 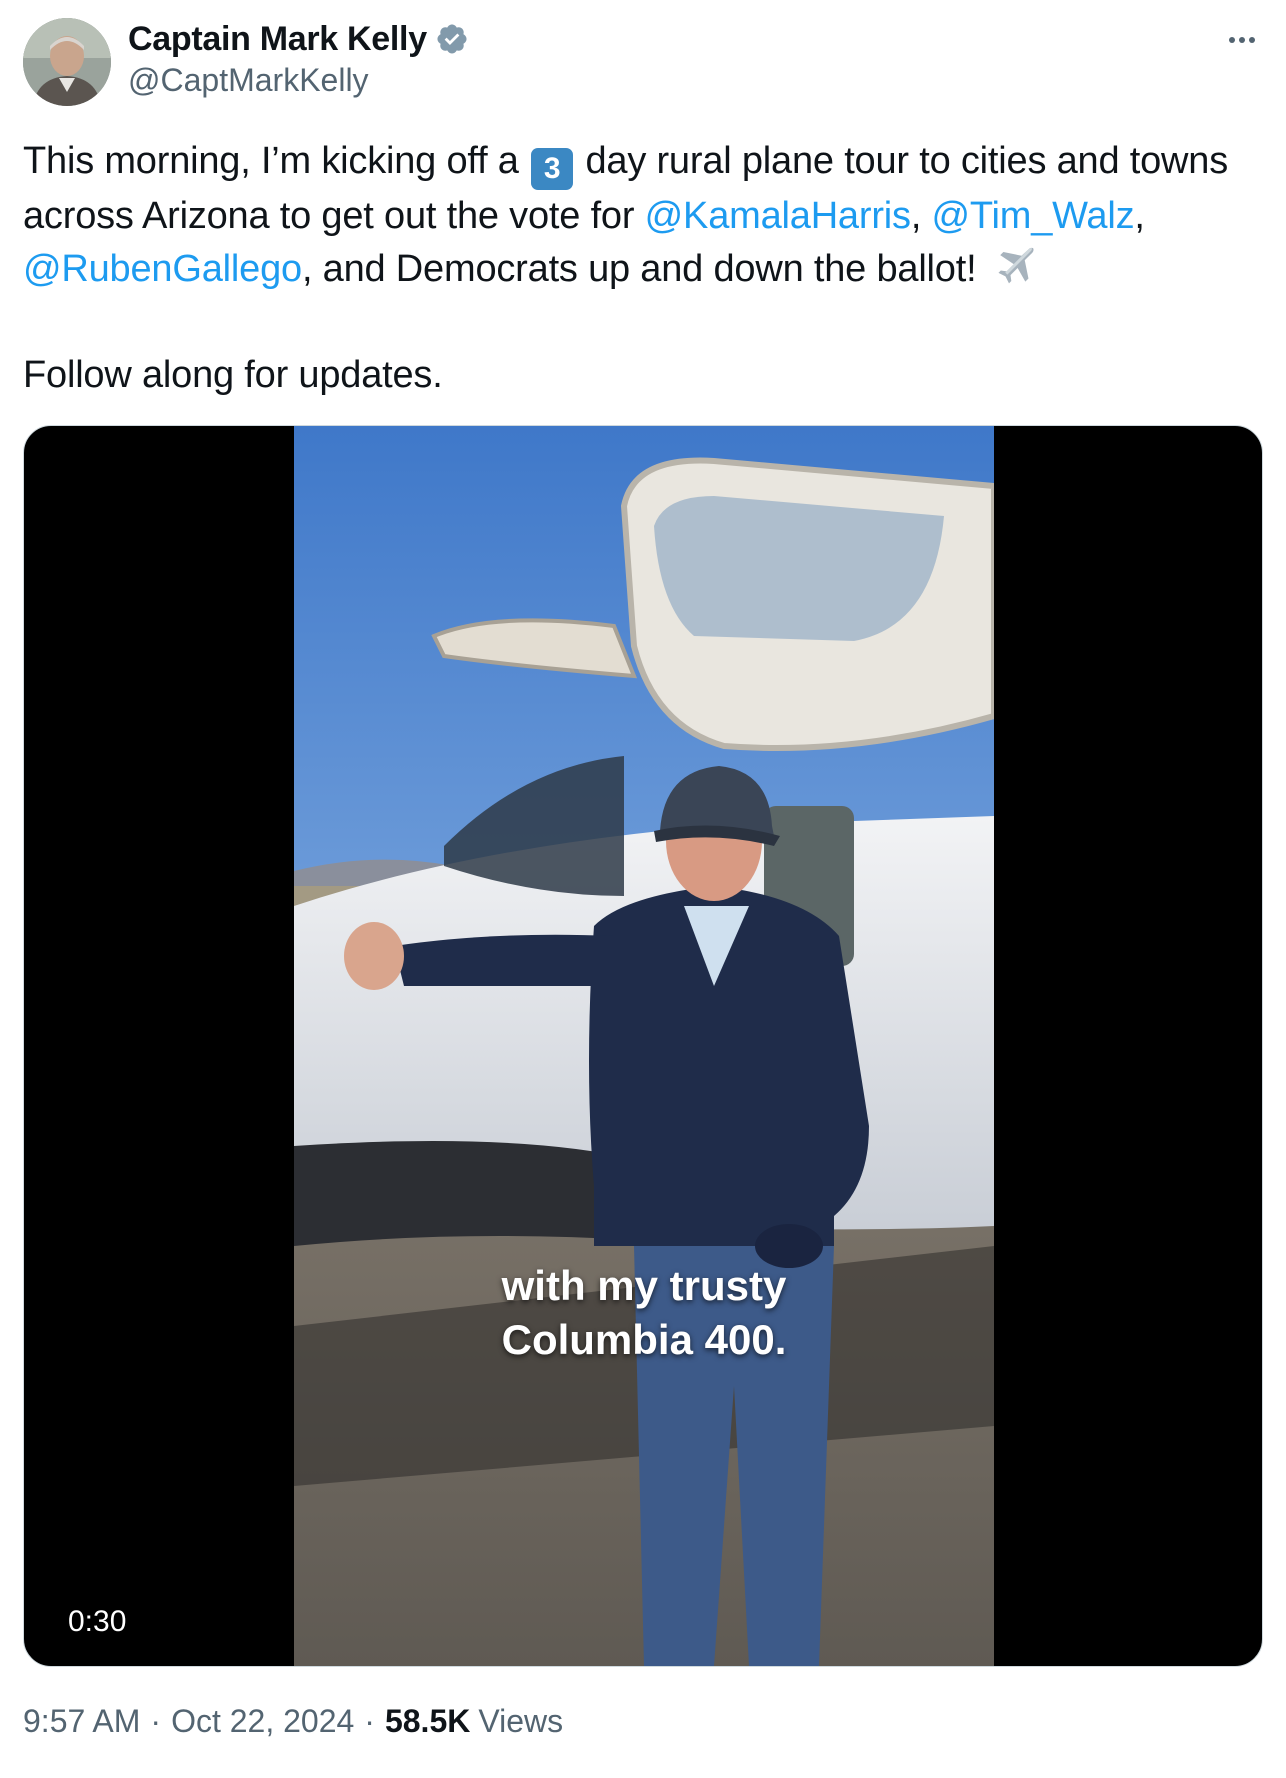 I want to click on views-count: 58.5K, so click(x=427, y=1721).